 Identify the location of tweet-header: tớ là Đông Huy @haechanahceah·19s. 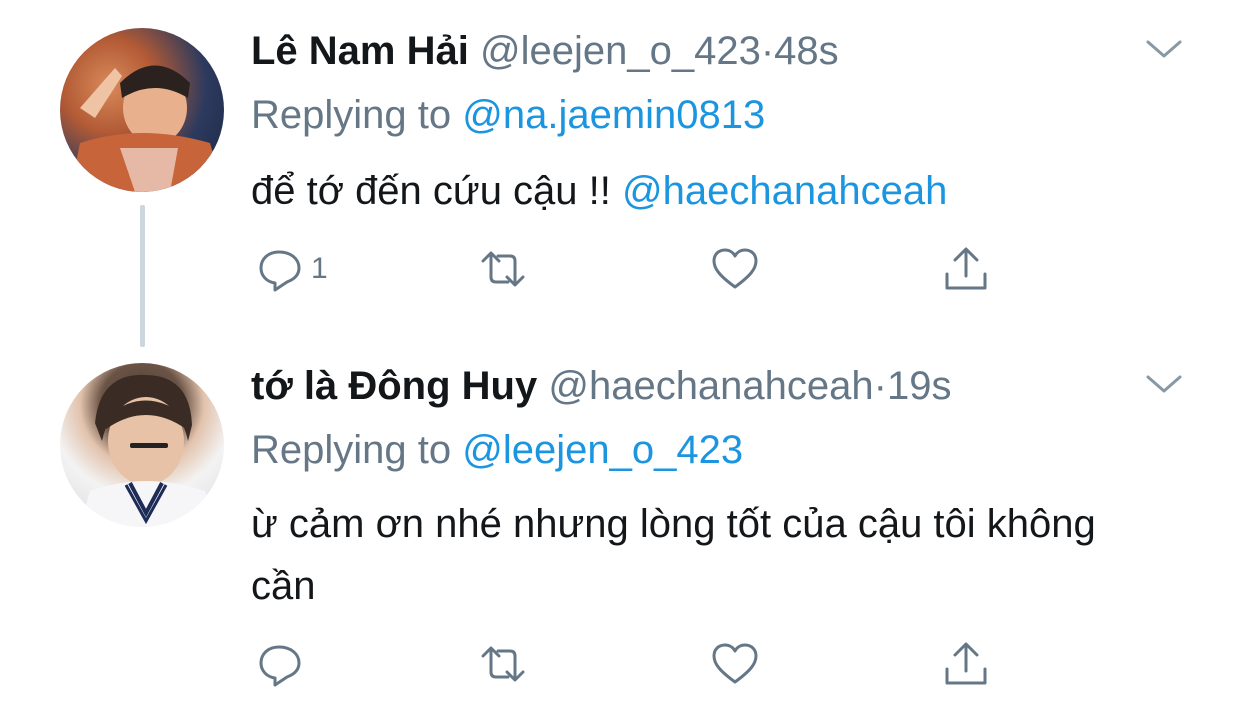
(601, 386).